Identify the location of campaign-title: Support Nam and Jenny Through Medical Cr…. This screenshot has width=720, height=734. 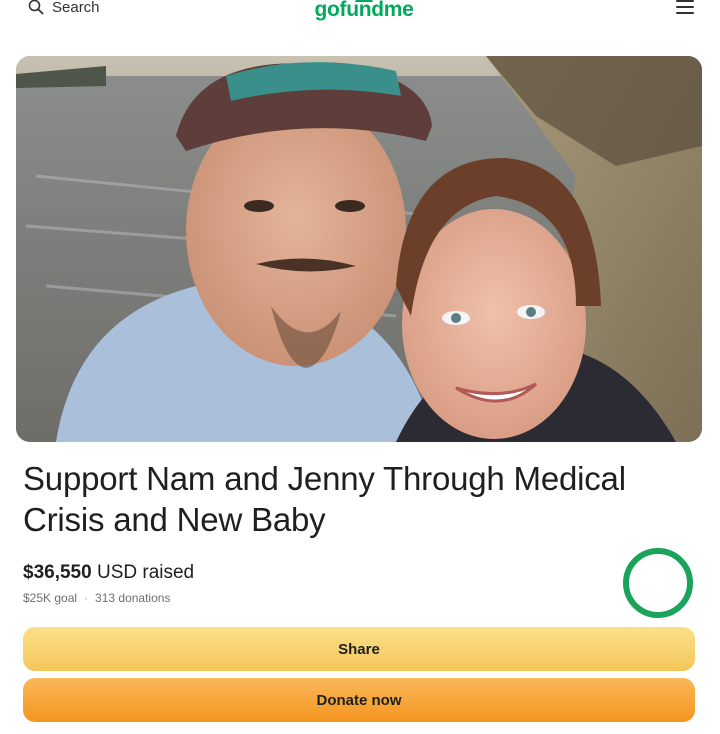
(324, 499).